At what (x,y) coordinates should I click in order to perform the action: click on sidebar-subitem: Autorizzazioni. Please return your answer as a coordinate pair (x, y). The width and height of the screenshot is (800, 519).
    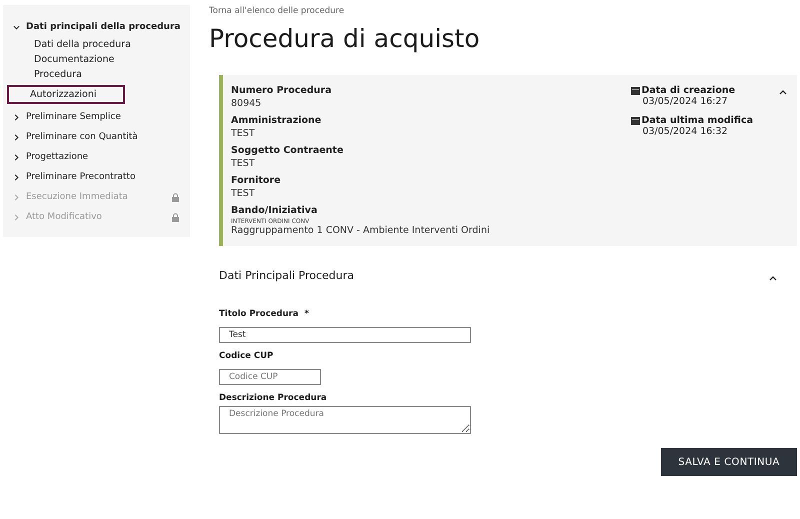
    Looking at the image, I should click on (66, 94).